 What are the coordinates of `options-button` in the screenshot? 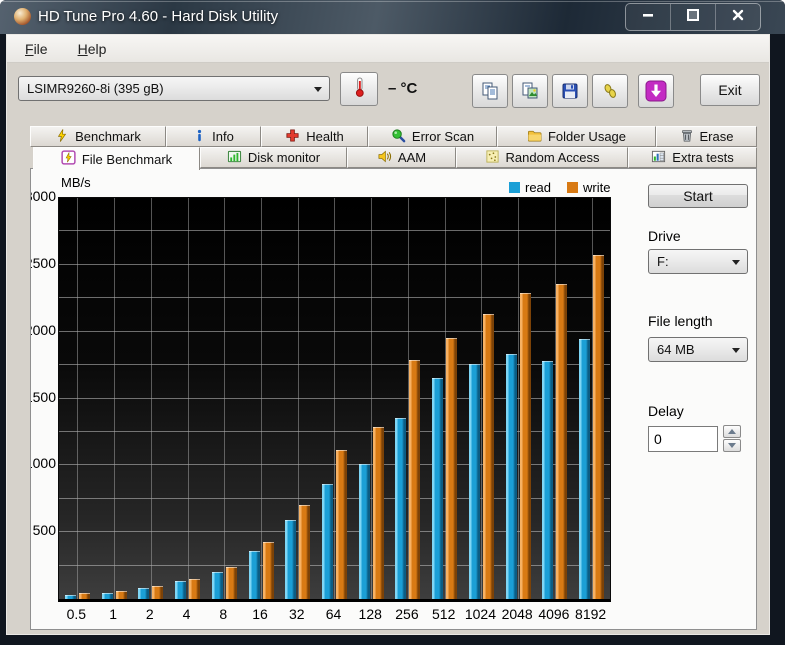 It's located at (610, 91).